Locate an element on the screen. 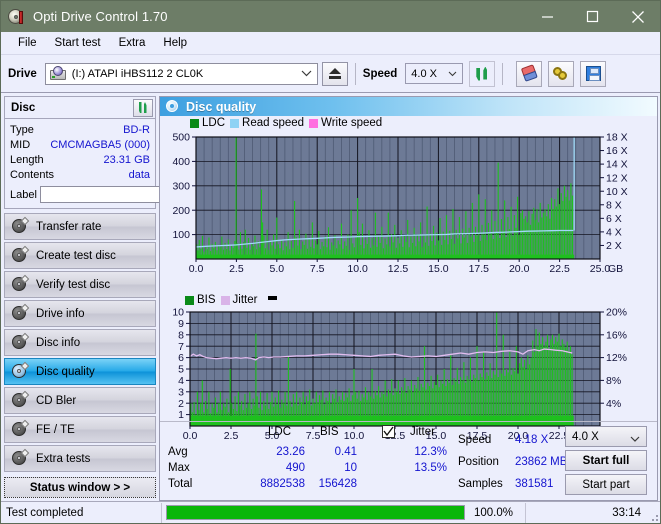 The image size is (661, 524). speed-label: Speed is located at coordinates (380, 73).